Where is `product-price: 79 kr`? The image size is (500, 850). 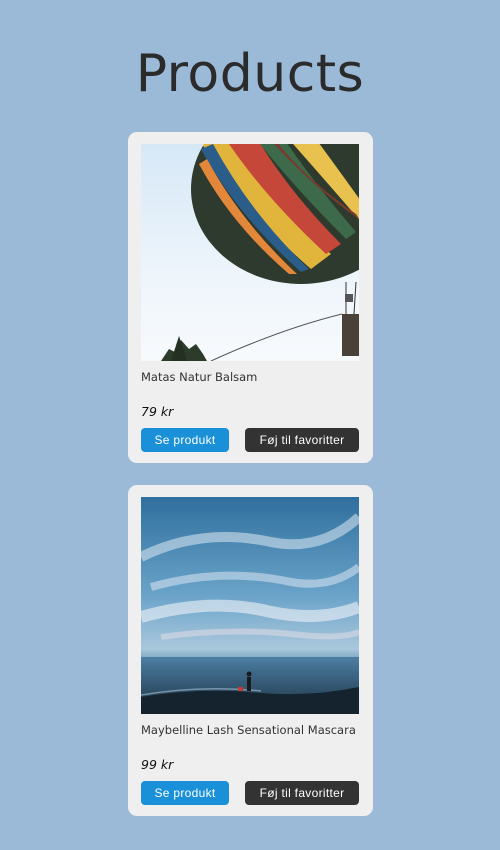 product-price: 79 kr is located at coordinates (157, 411).